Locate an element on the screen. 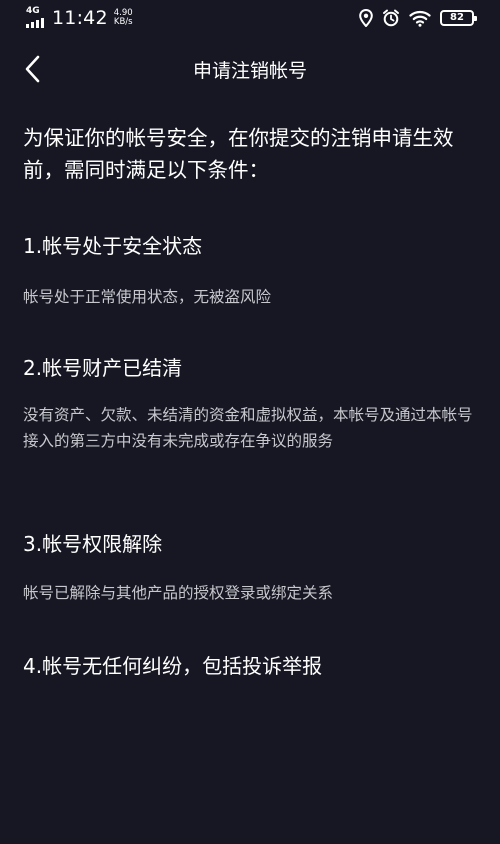  condition-description: 帐号已解除与其他产品的授权登录或绑定关系 is located at coordinates (178, 593).